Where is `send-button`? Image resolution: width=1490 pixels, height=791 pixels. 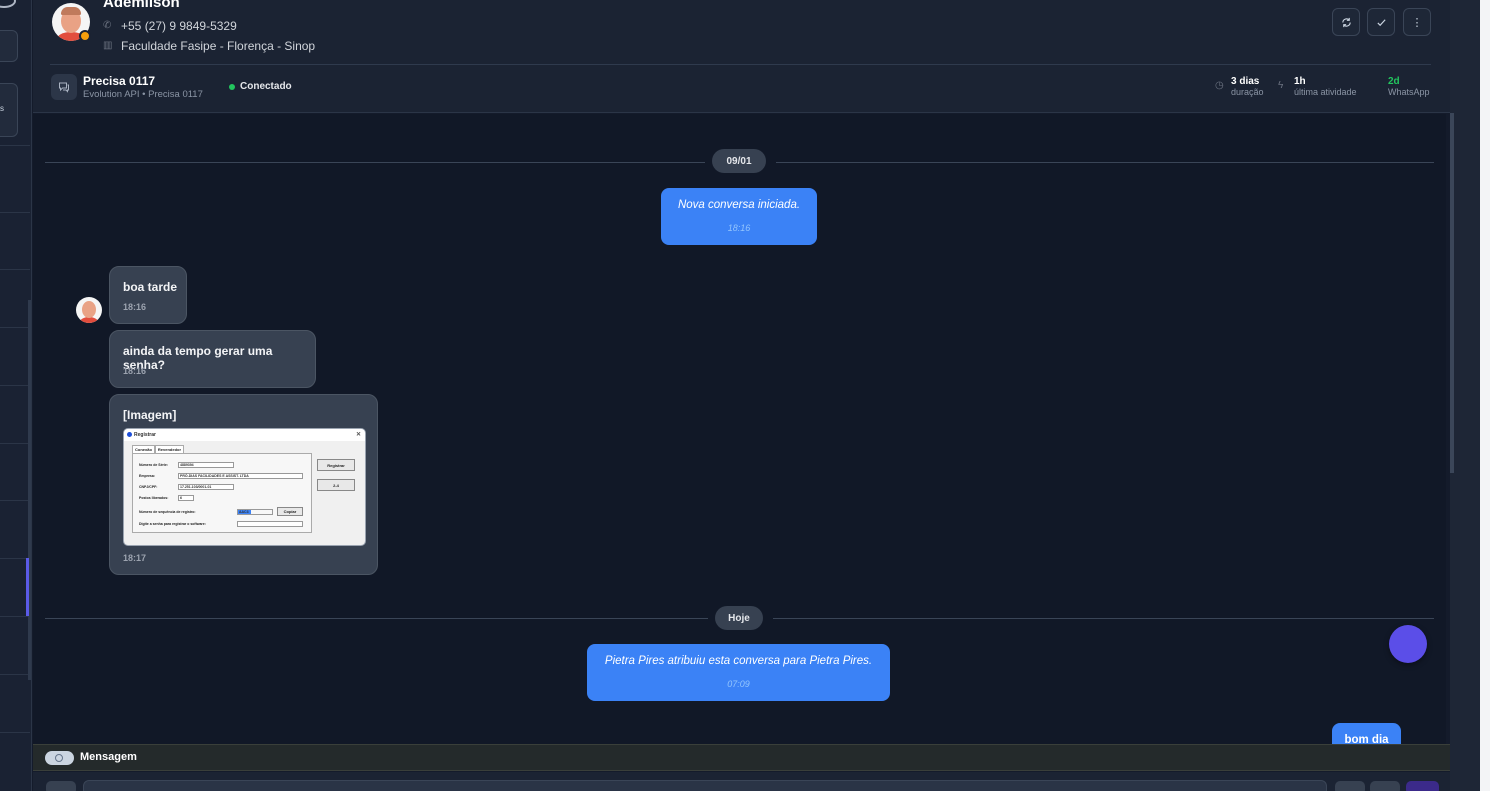
send-button is located at coordinates (1422, 786).